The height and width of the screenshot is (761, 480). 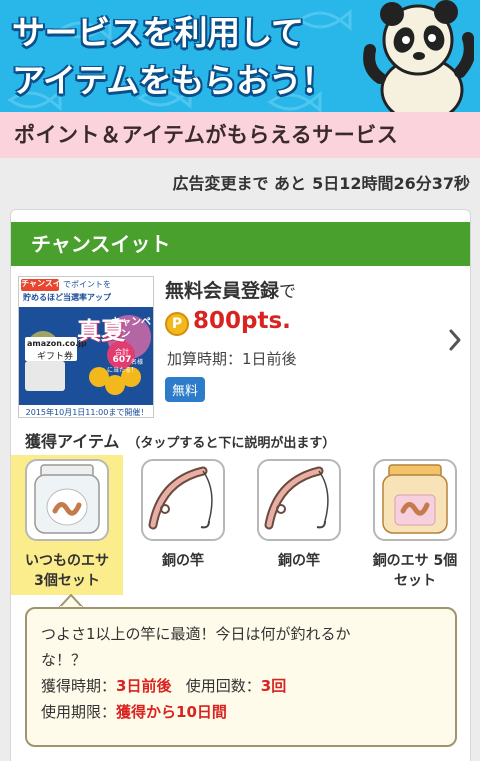 I want to click on banner-headline-line2: アイテムをもらおう！, so click(x=173, y=80).